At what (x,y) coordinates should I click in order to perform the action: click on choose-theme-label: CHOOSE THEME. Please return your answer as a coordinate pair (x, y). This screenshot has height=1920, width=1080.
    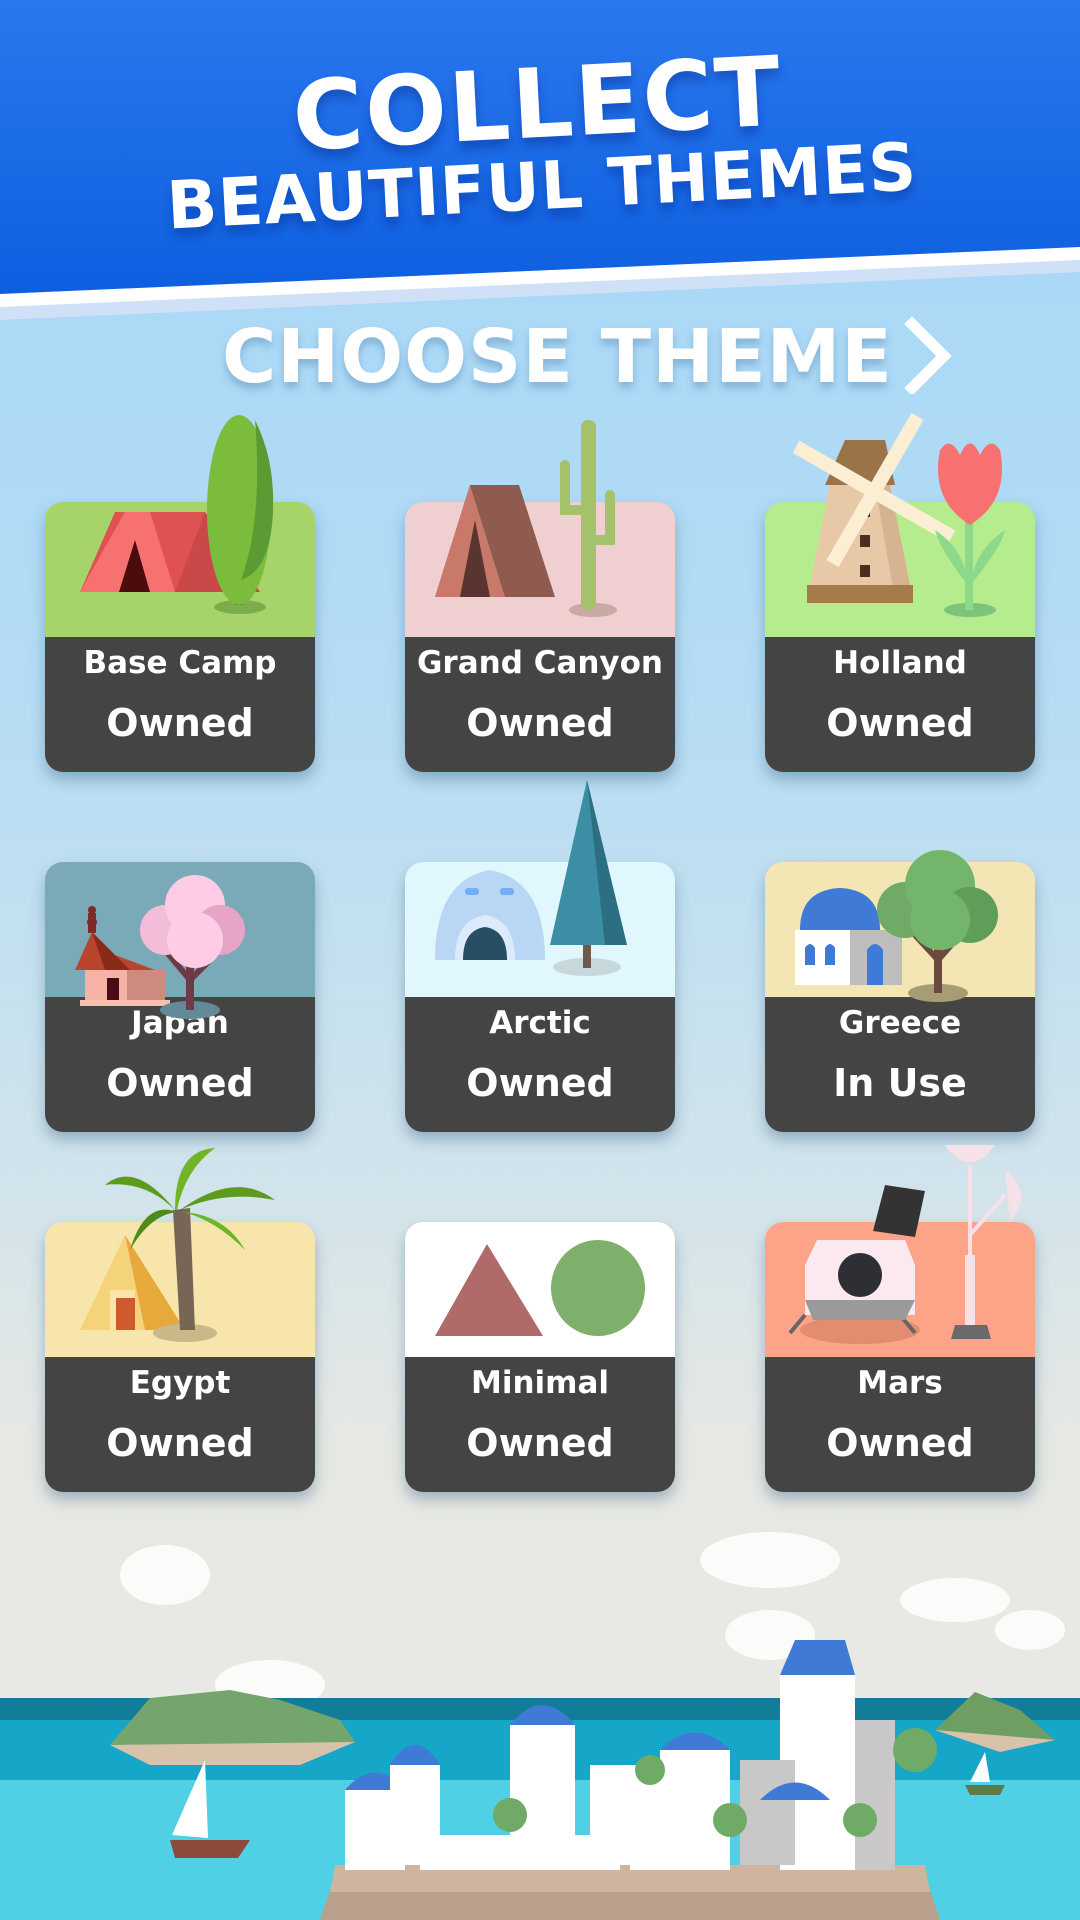
    Looking at the image, I should click on (557, 357).